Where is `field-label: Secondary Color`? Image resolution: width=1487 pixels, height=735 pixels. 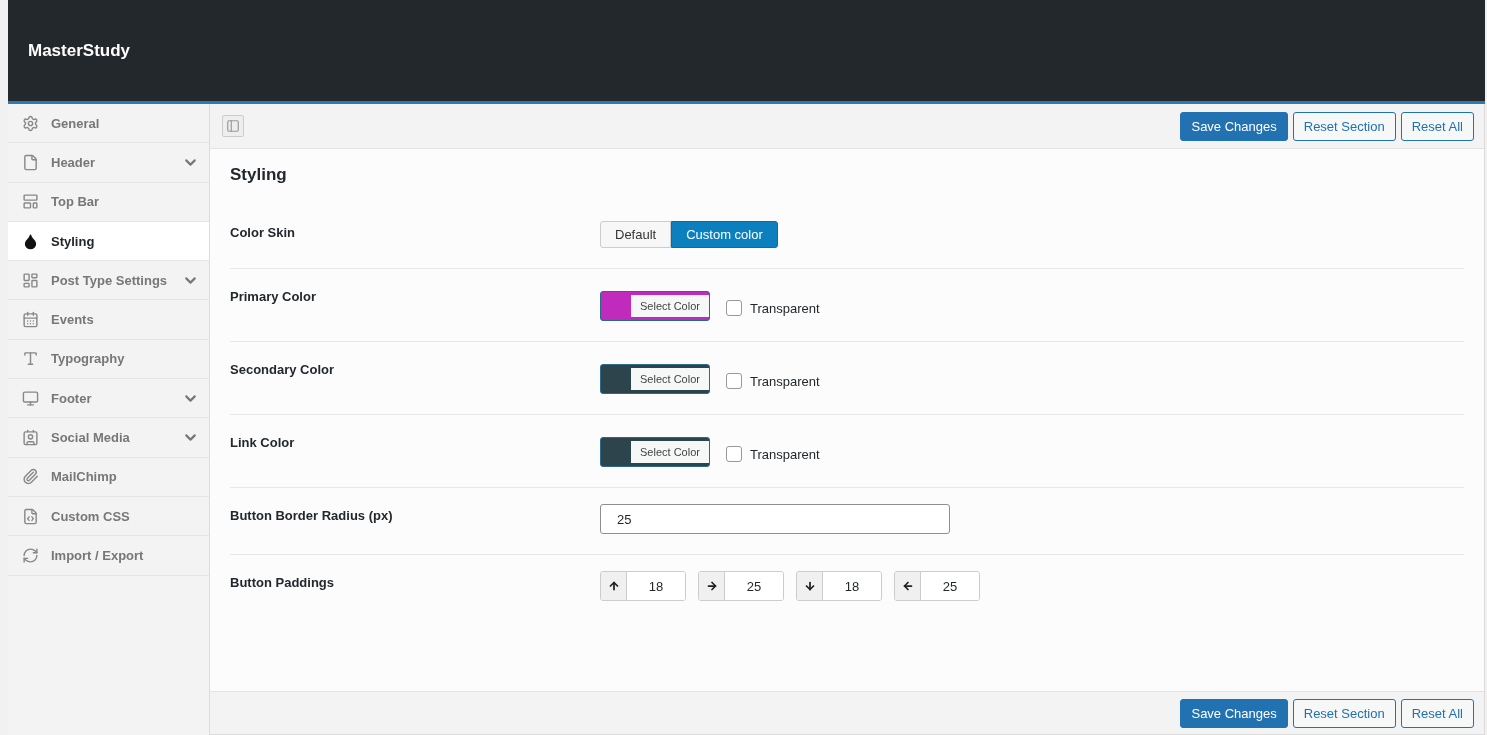
field-label: Secondary Color is located at coordinates (283, 370).